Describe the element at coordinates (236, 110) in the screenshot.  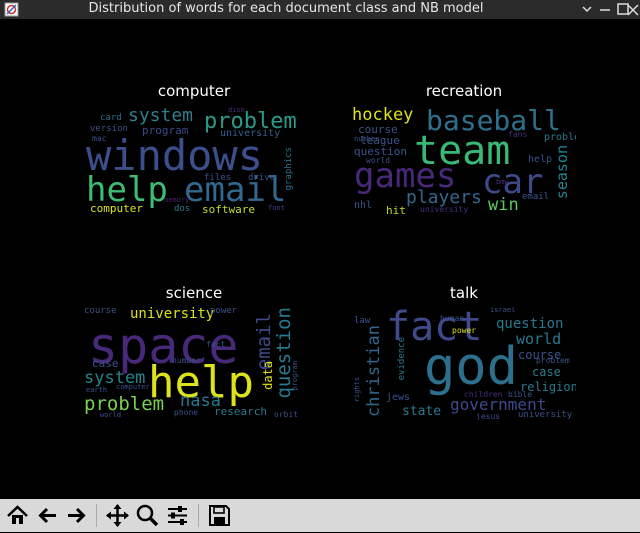
I see `cloud-word: disk` at that location.